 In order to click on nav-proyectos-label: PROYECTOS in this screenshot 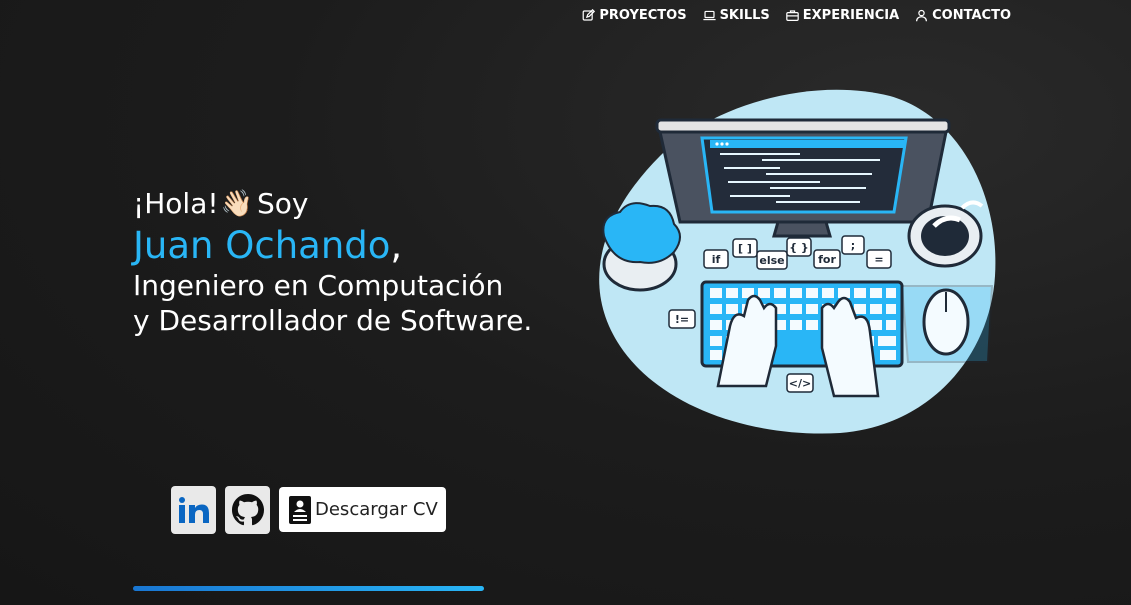, I will do `click(643, 15)`.